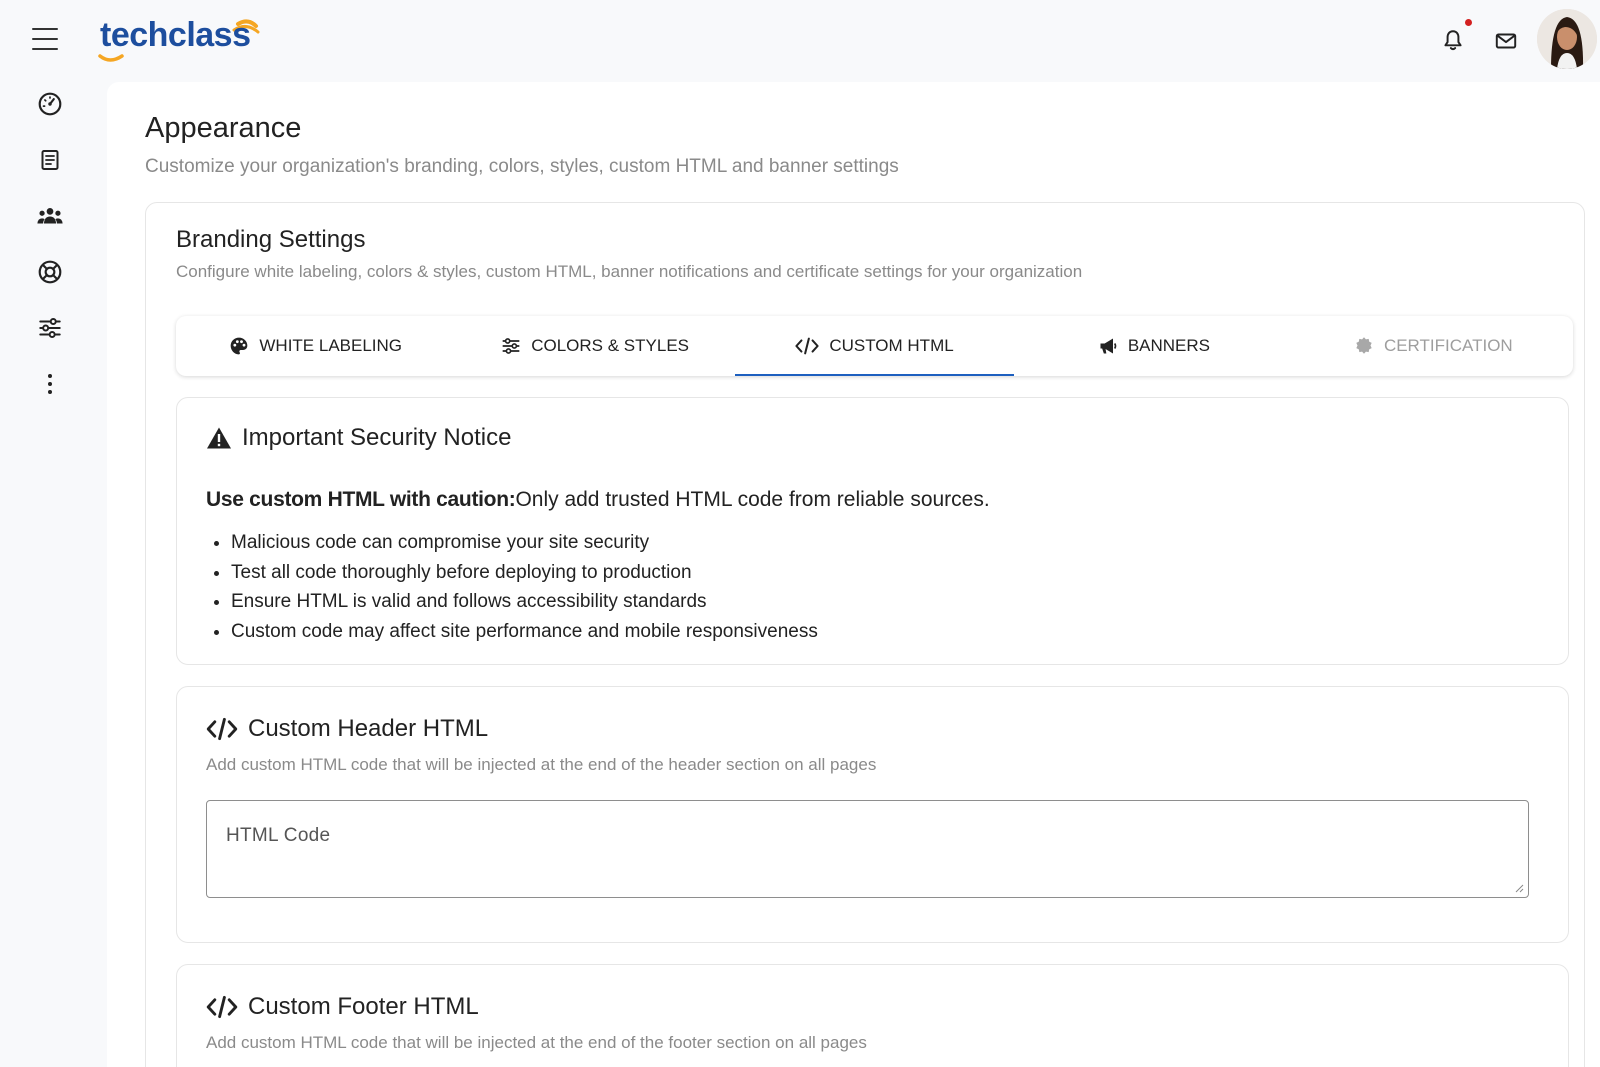 The height and width of the screenshot is (1067, 1600). What do you see at coordinates (50, 216) in the screenshot?
I see `users-icon` at bounding box center [50, 216].